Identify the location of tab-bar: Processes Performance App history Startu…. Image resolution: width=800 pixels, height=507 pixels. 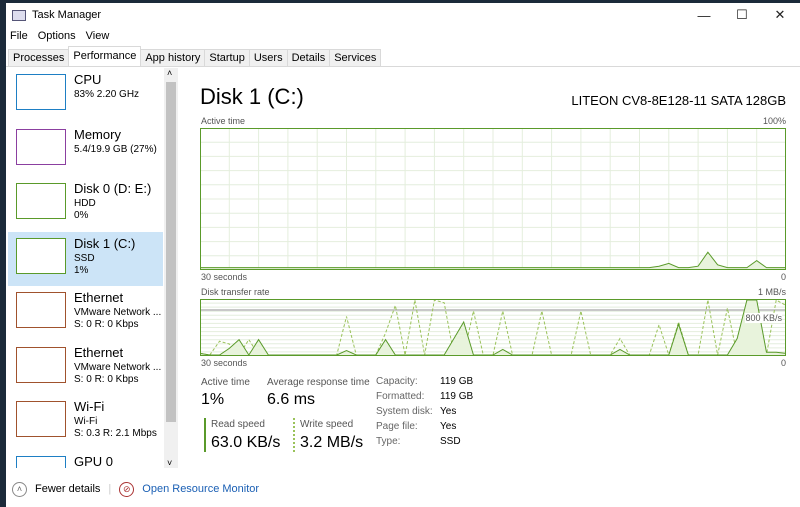
(403, 56).